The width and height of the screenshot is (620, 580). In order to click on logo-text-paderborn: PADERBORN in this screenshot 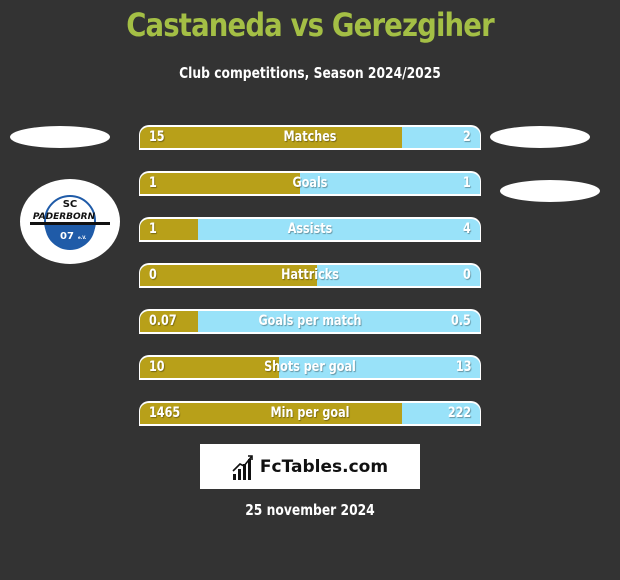, I will do `click(64, 217)`.